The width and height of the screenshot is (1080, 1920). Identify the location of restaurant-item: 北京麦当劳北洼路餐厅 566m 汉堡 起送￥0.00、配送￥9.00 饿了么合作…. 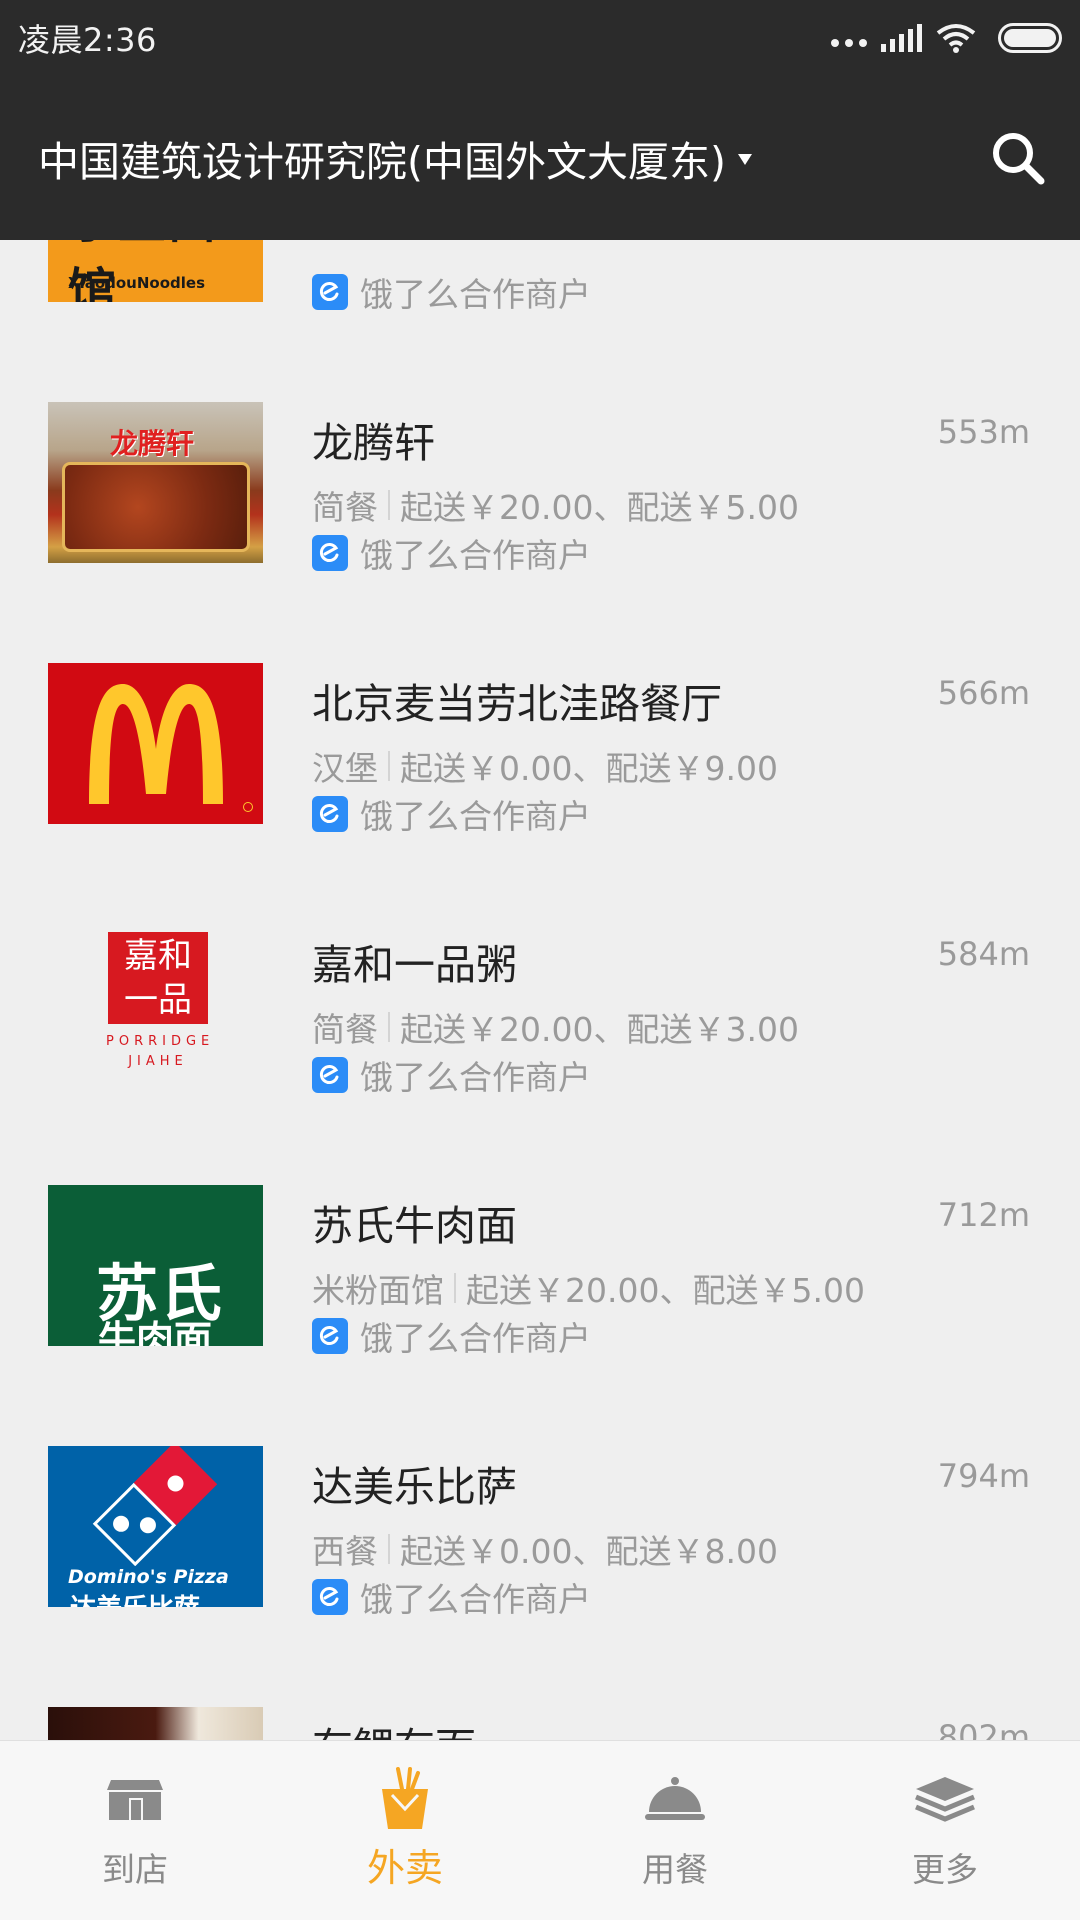
(540, 762).